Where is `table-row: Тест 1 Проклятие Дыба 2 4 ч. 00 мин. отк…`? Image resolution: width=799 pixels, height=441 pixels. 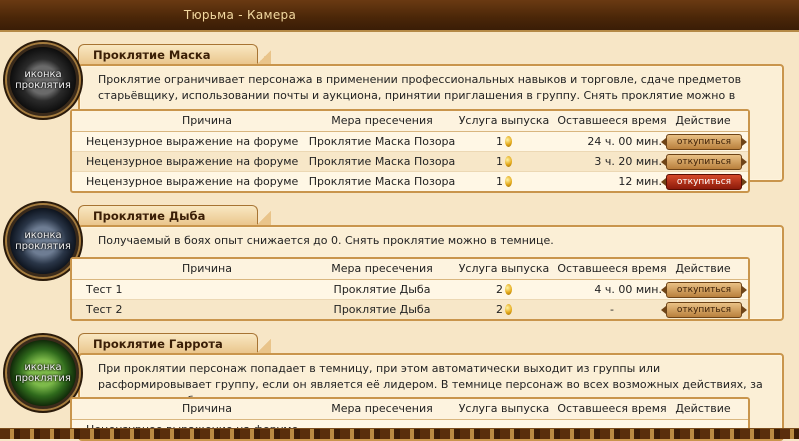 table-row: Тест 1 Проклятие Дыба 2 4 ч. 00 мин. отк… is located at coordinates (410, 290).